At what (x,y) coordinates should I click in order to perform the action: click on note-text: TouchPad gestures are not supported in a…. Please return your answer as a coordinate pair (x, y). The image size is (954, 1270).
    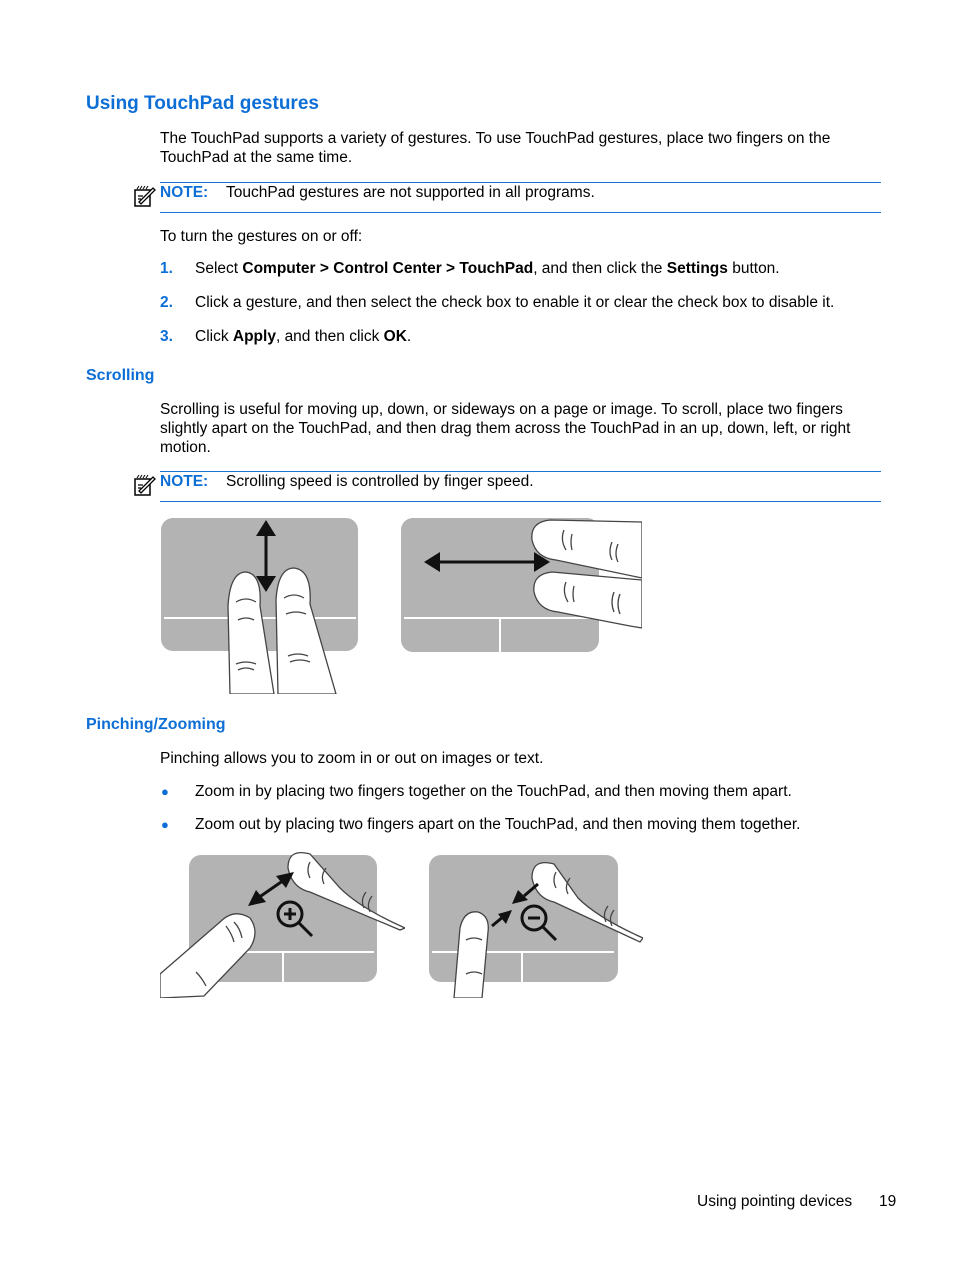
    Looking at the image, I should click on (410, 192).